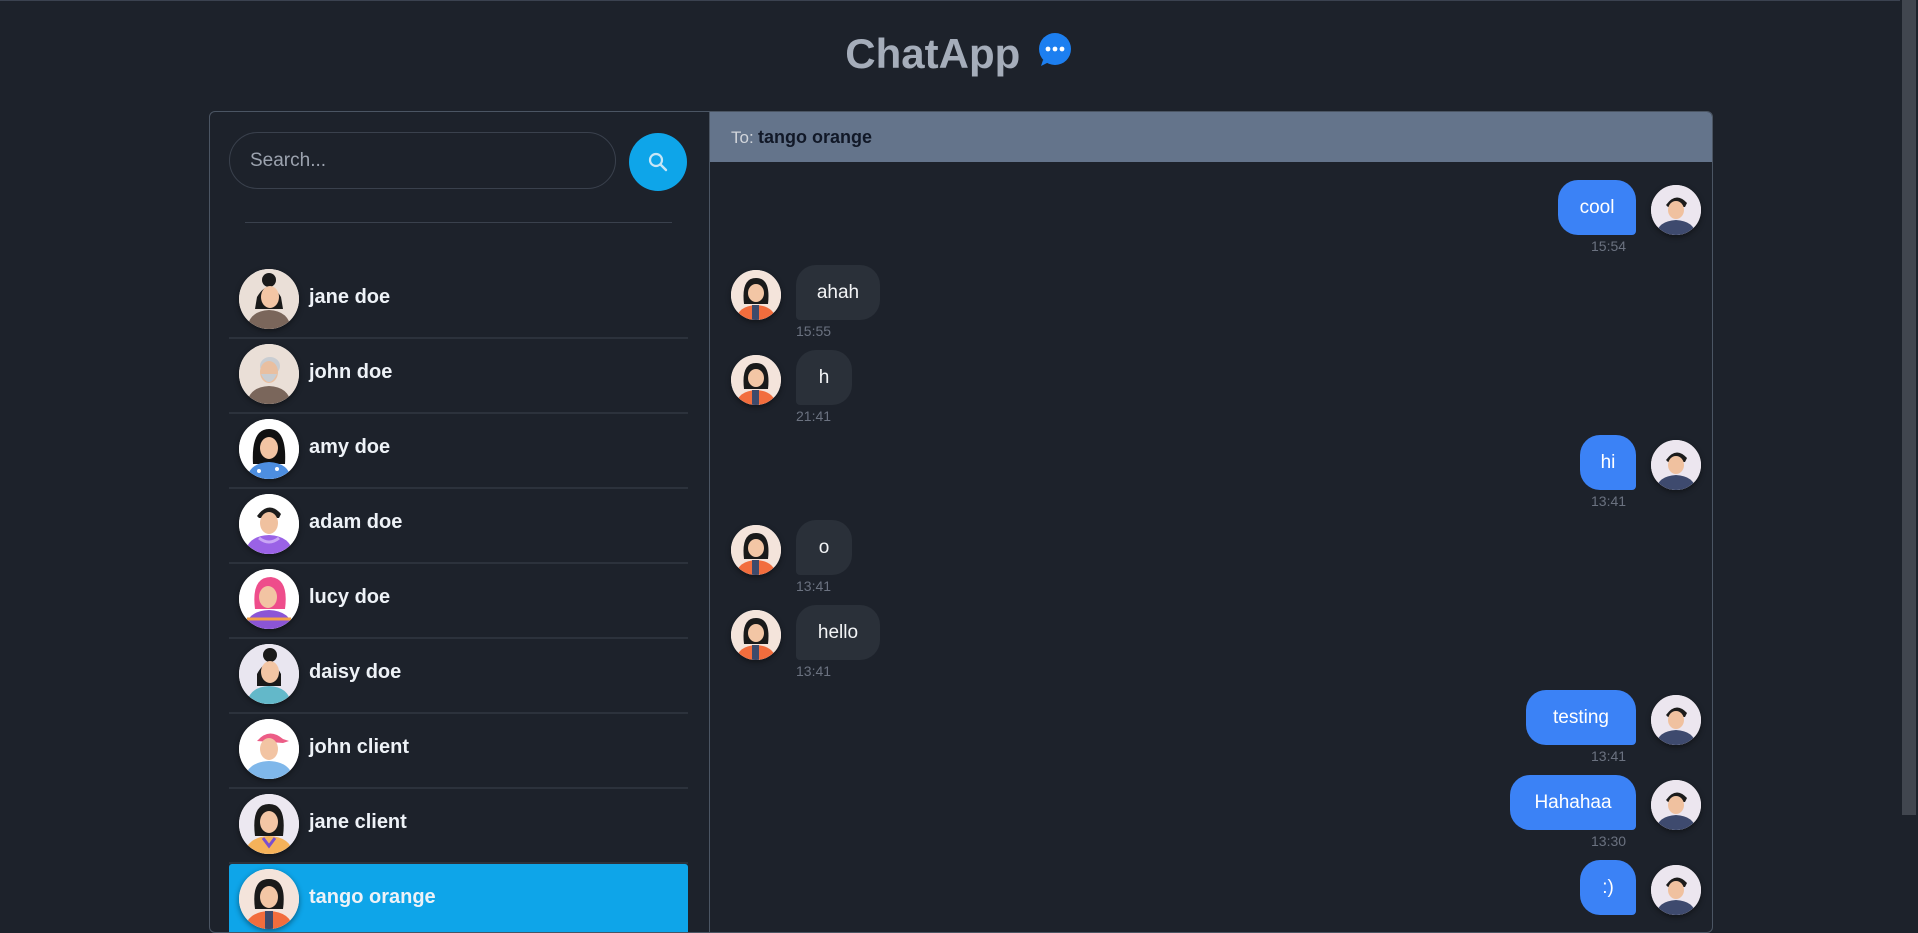 This screenshot has height=933, width=1918. I want to click on chat-header: To: tango orange, so click(1211, 137).